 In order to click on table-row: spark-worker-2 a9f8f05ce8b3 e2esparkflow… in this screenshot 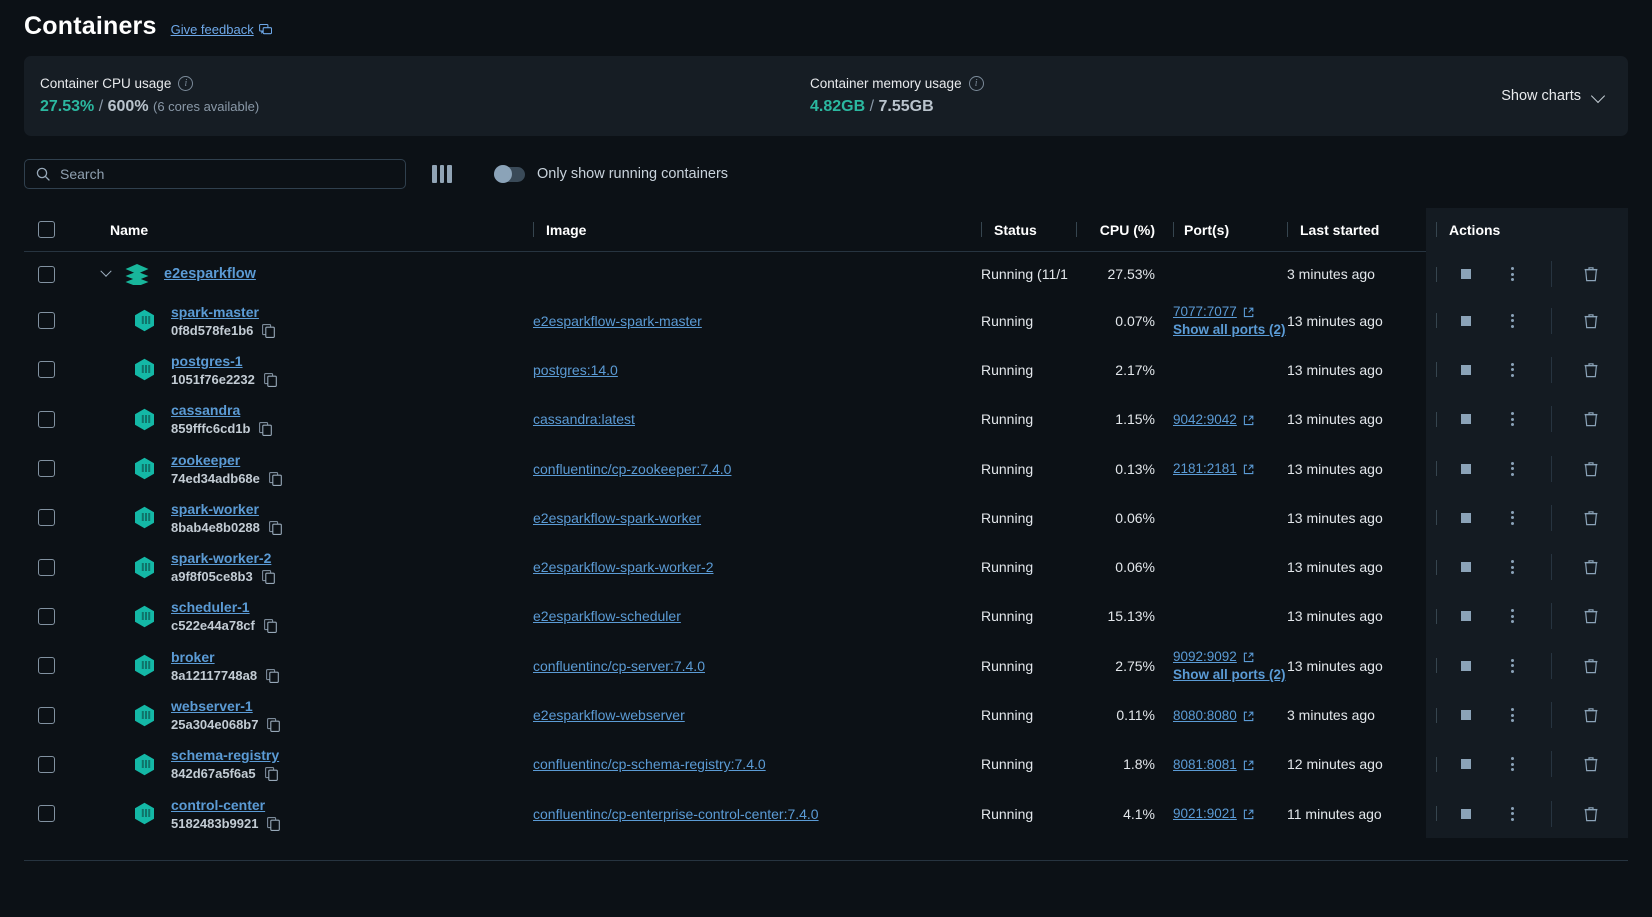, I will do `click(826, 567)`.